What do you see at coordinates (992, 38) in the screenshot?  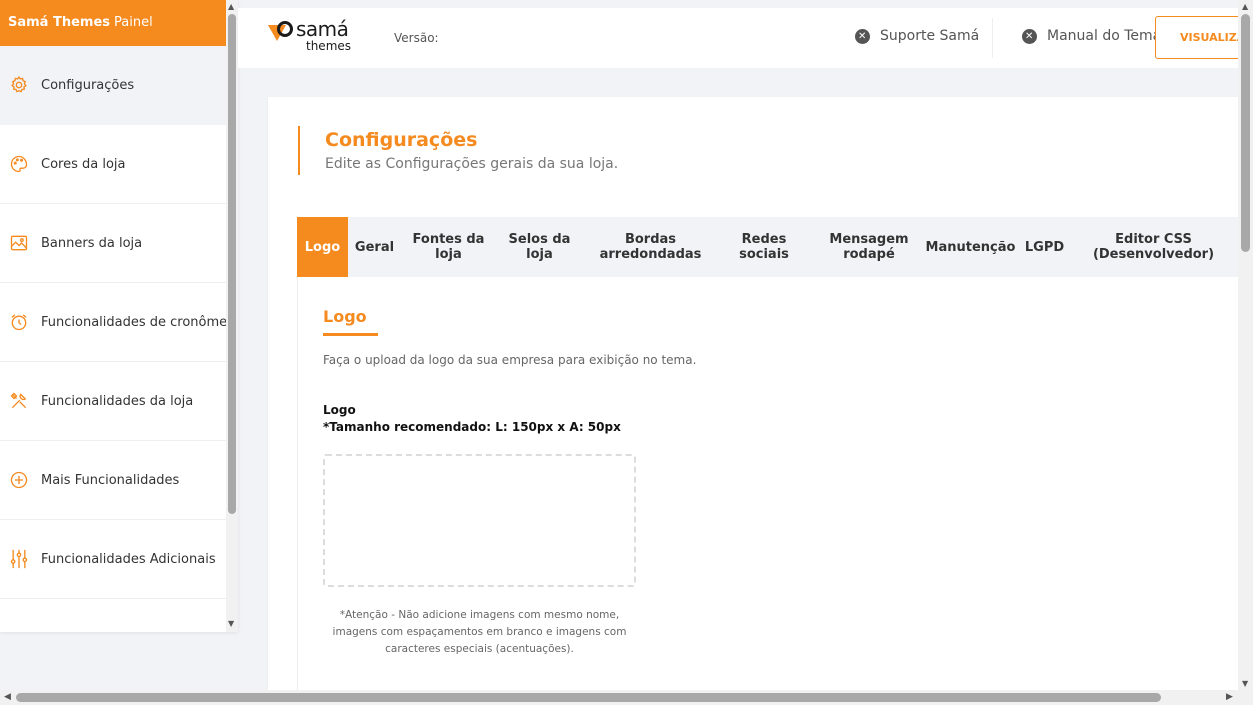 I see `divider` at bounding box center [992, 38].